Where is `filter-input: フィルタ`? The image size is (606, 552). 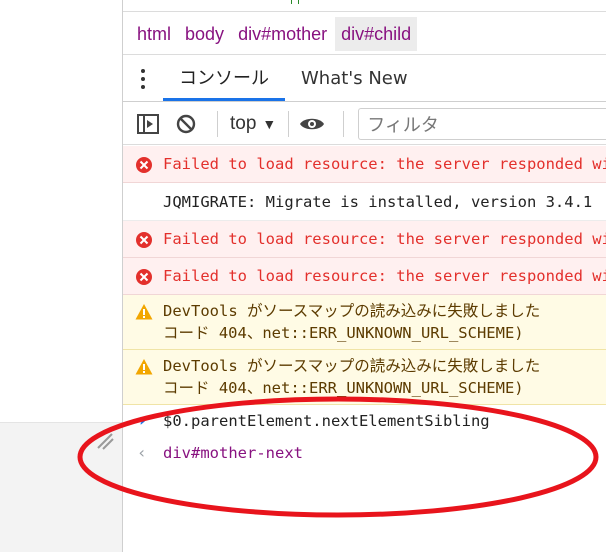
filter-input: フィルタ is located at coordinates (482, 123).